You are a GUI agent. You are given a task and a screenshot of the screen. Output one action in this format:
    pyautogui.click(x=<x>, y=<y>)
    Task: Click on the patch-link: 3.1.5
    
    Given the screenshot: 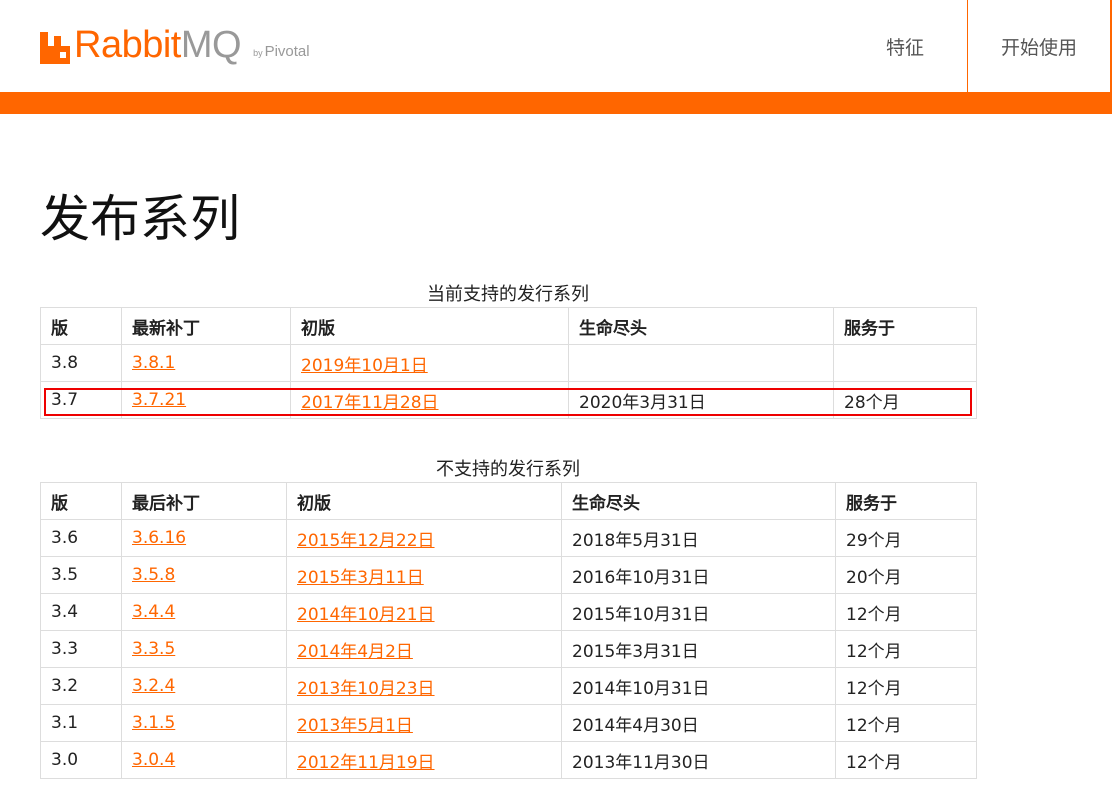 What is the action you would take?
    pyautogui.click(x=153, y=723)
    